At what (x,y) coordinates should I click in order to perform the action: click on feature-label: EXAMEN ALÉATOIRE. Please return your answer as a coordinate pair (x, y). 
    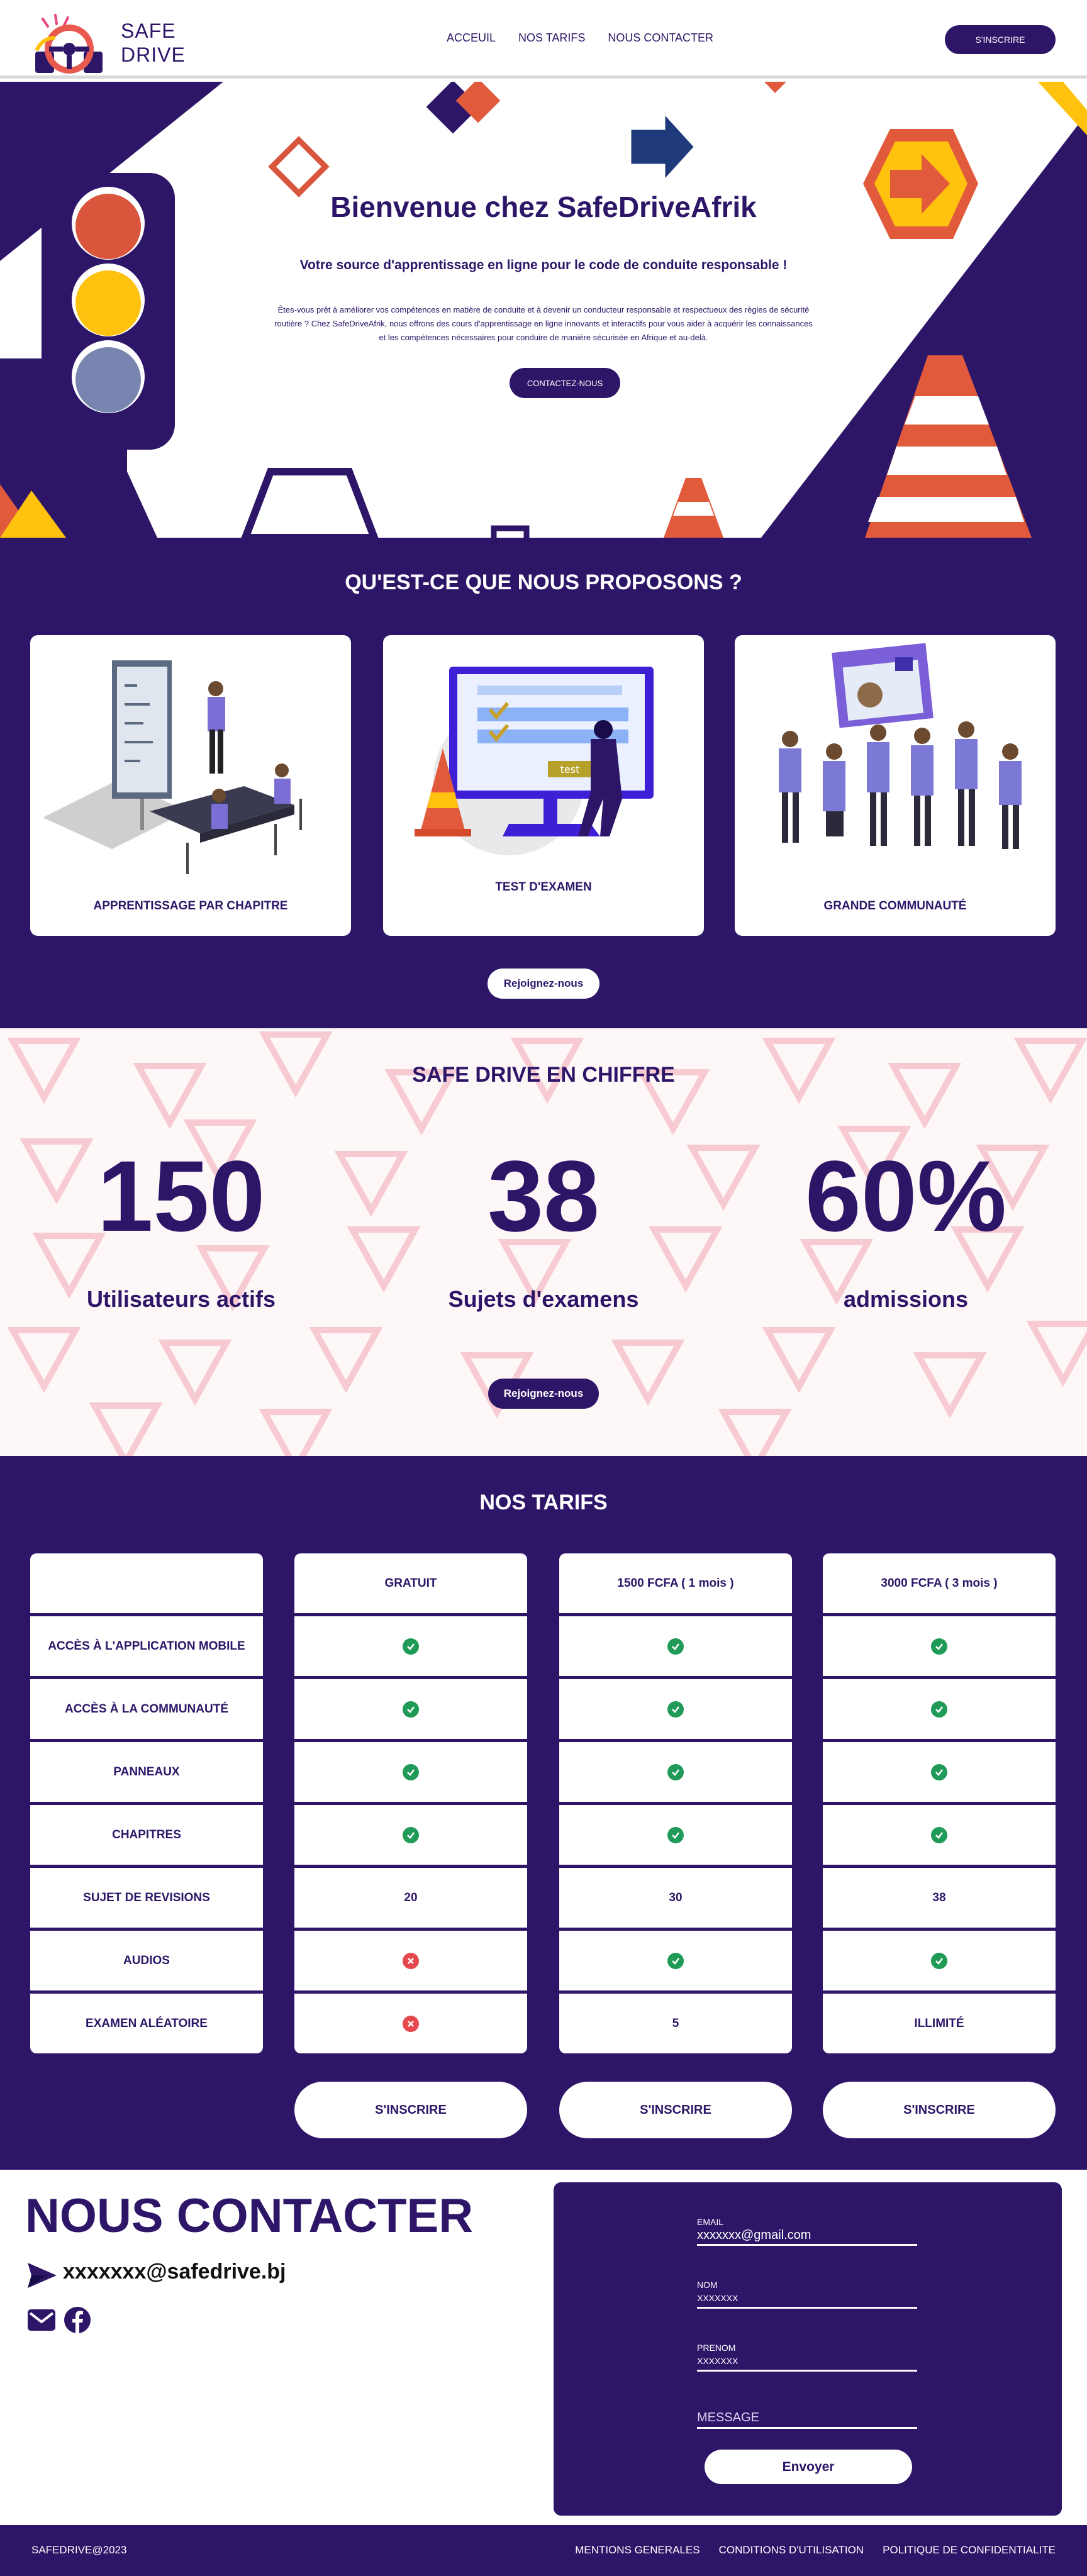
    Looking at the image, I should click on (146, 2023).